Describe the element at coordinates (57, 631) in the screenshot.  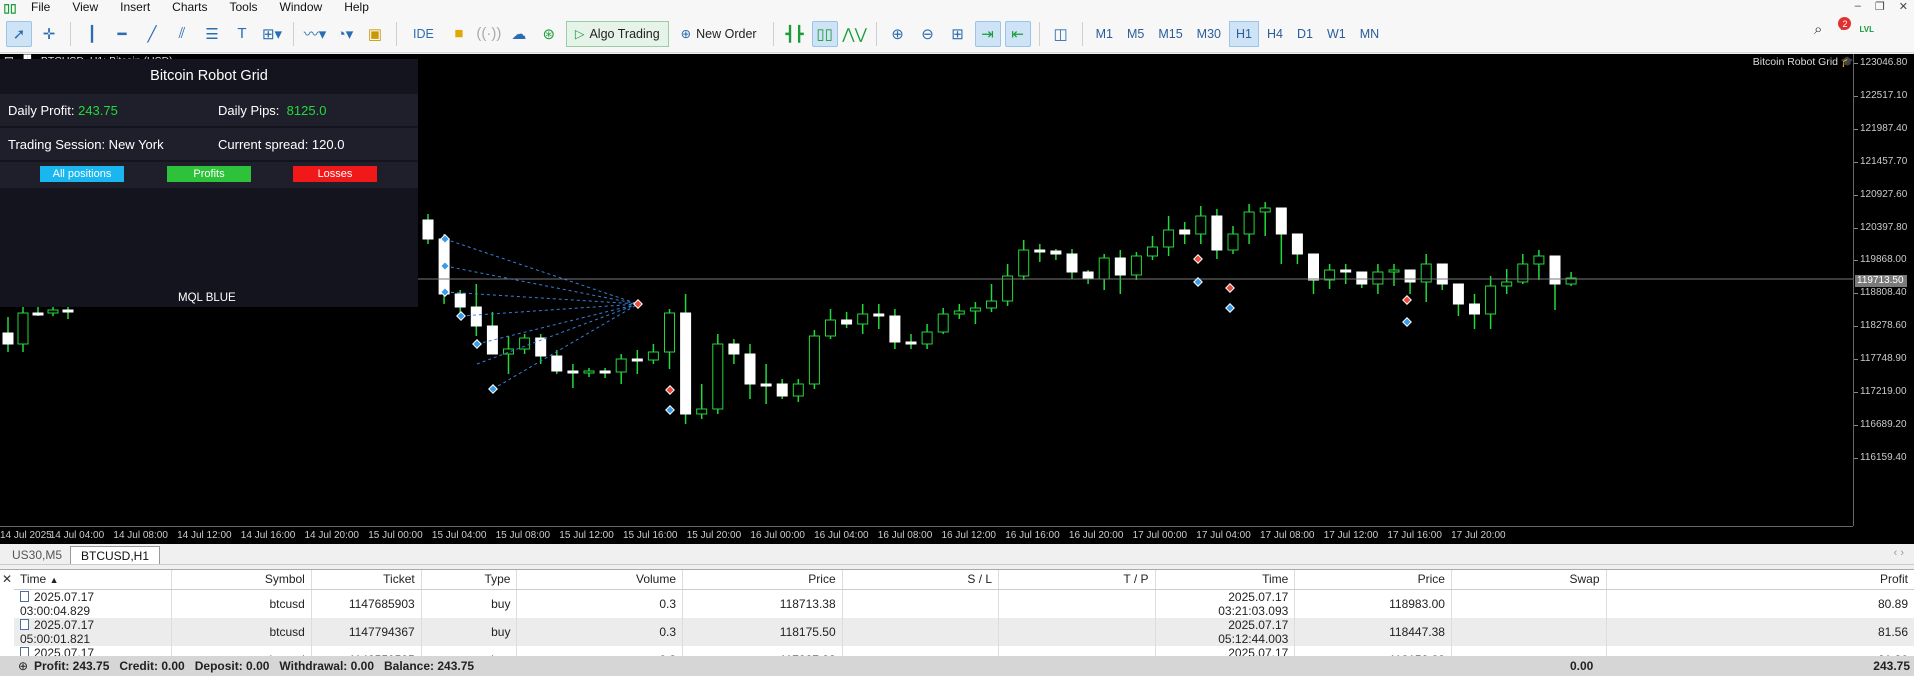
I see `deal-time: 2025.07.17 05:00:01.821` at that location.